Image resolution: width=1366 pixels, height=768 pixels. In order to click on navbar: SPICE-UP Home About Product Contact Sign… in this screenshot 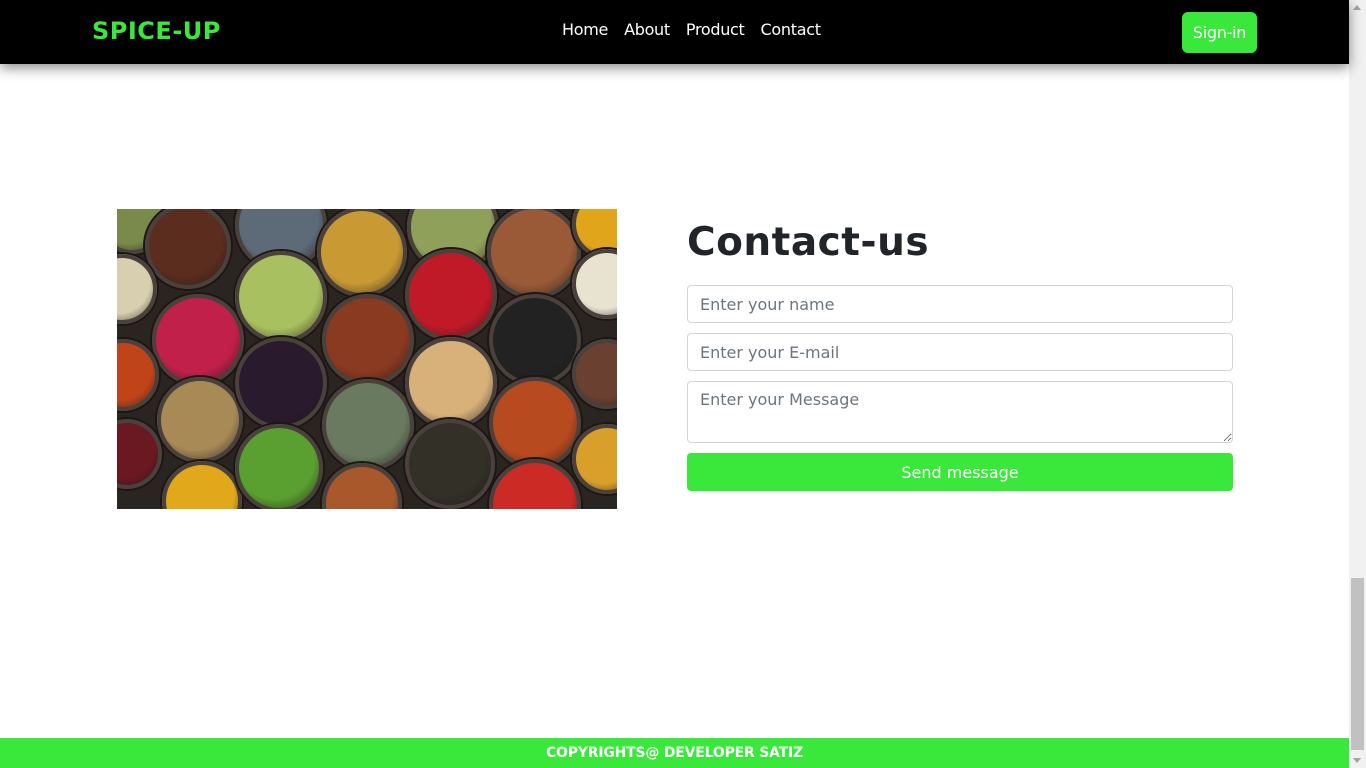, I will do `click(674, 32)`.